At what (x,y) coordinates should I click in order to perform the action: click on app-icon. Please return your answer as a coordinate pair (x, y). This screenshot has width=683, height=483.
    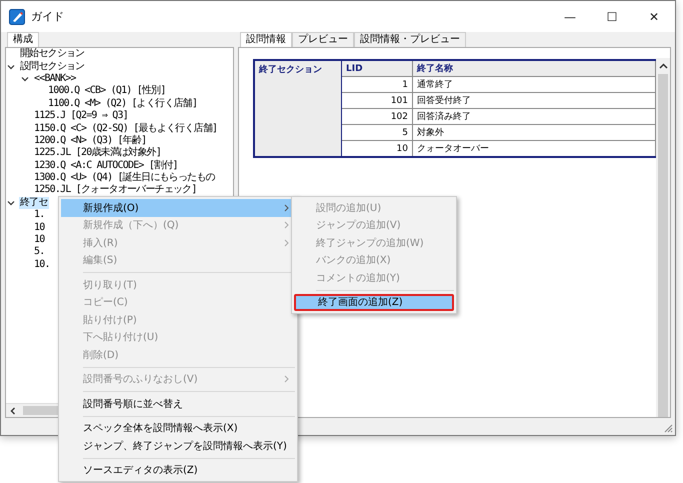
    Looking at the image, I should click on (17, 16).